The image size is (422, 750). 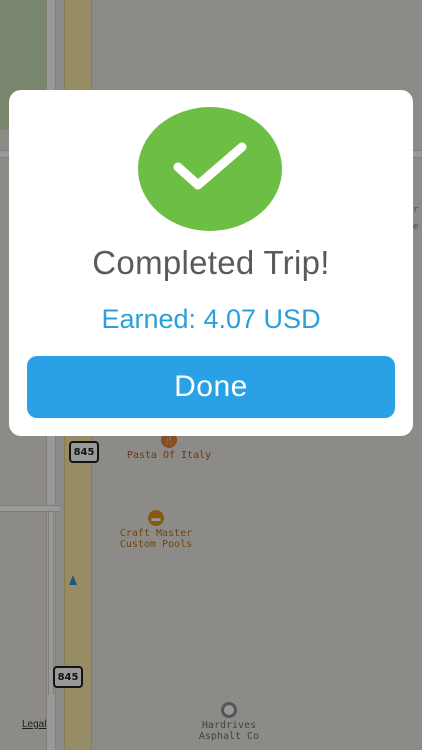 I want to click on checkmark-icon, so click(x=210, y=166).